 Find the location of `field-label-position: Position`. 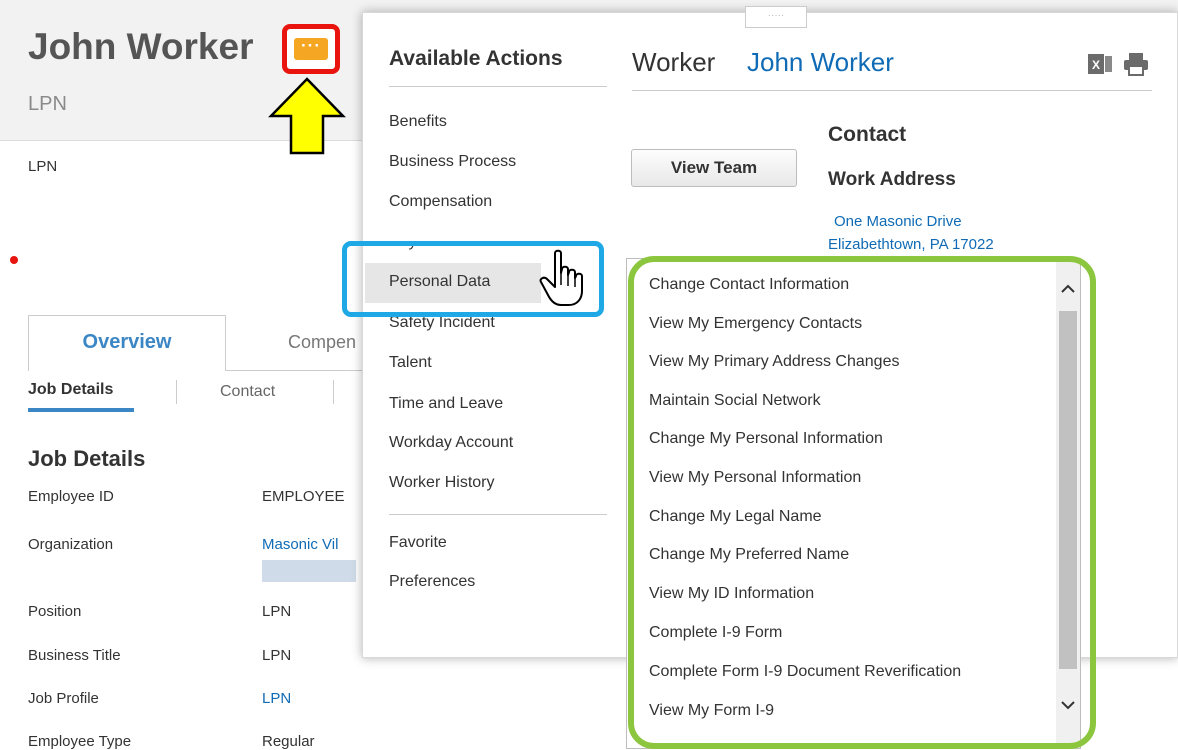

field-label-position: Position is located at coordinates (55, 611).